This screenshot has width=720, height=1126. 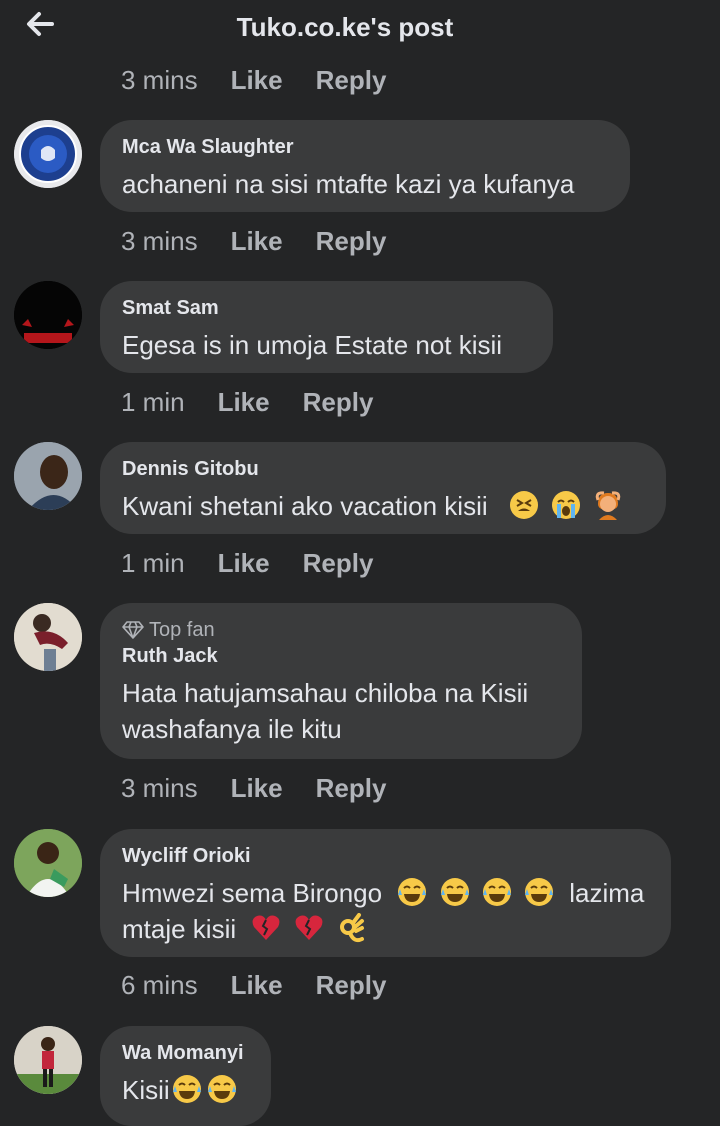 What do you see at coordinates (341, 630) in the screenshot?
I see `top-fan-badge: Top fan` at bounding box center [341, 630].